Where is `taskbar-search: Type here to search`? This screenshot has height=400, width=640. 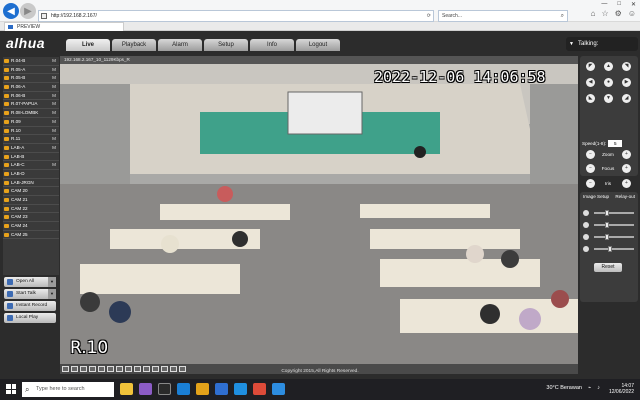 taskbar-search: Type here to search is located at coordinates (68, 389).